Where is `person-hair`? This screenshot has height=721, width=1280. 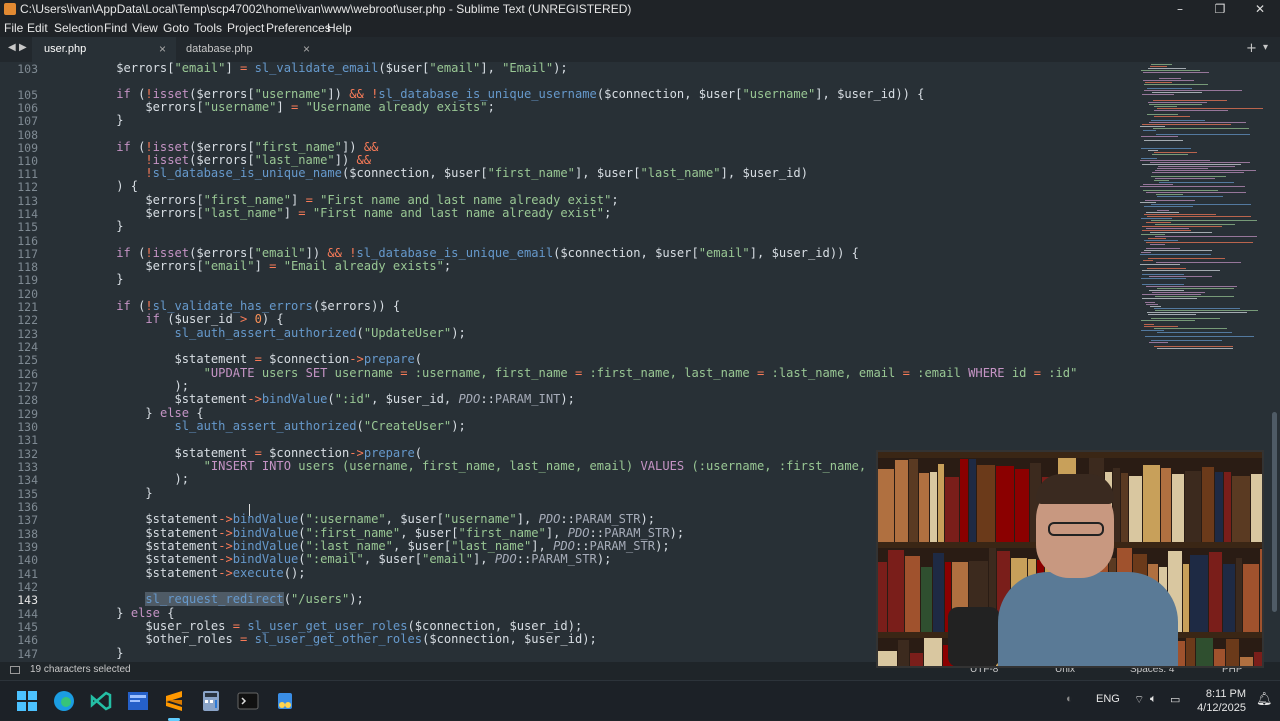 person-hair is located at coordinates (1075, 489).